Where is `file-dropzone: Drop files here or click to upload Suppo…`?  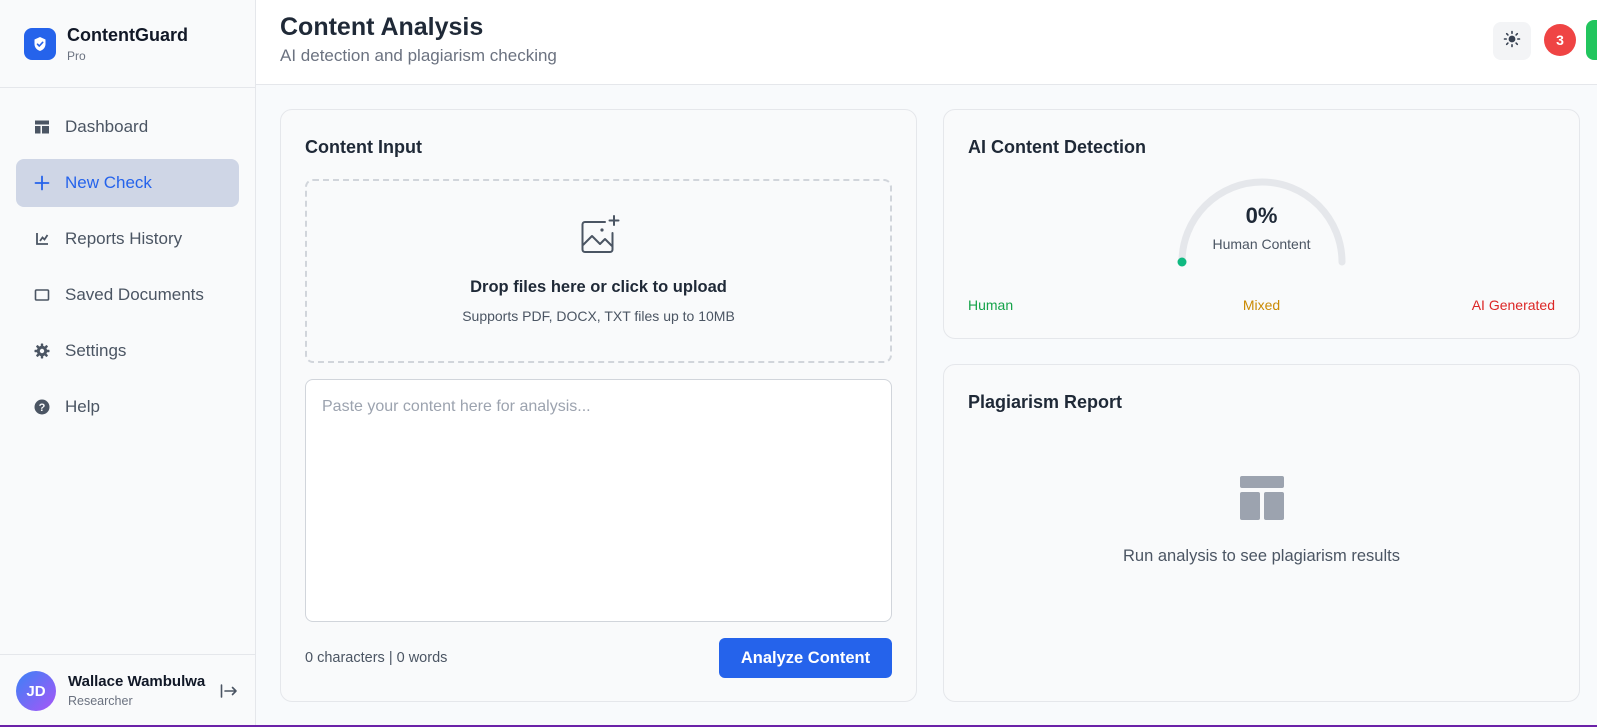 file-dropzone: Drop files here or click to upload Suppo… is located at coordinates (598, 271).